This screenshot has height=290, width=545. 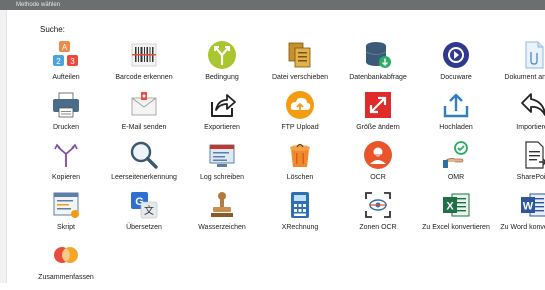 I want to click on stamp-icon, so click(x=222, y=204).